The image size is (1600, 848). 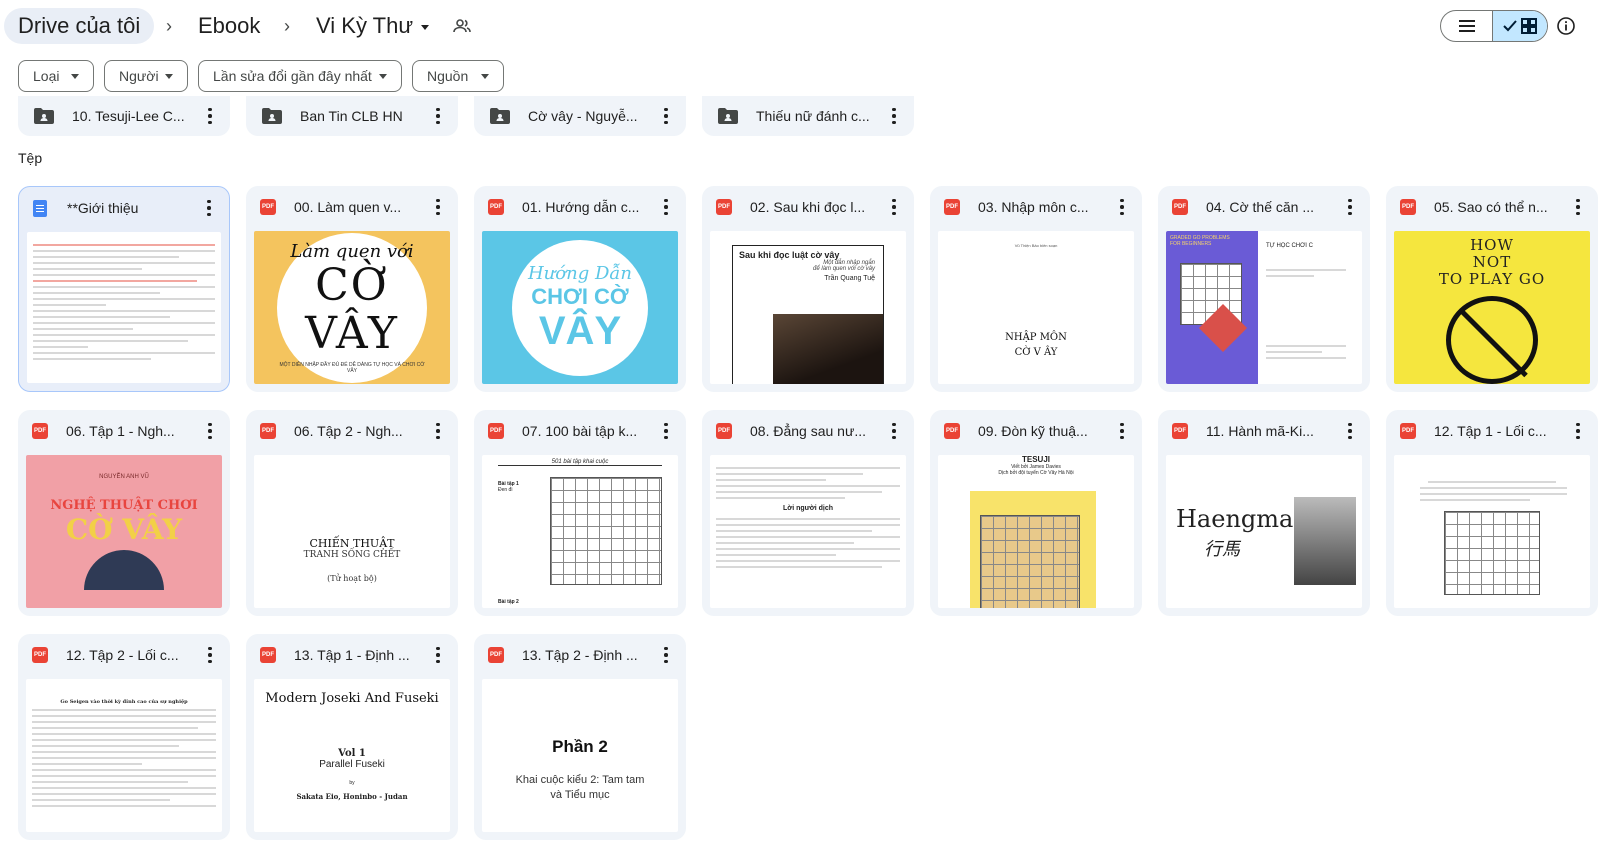 What do you see at coordinates (79, 26) in the screenshot?
I see `breadcrumb-root: Drive của tôi` at bounding box center [79, 26].